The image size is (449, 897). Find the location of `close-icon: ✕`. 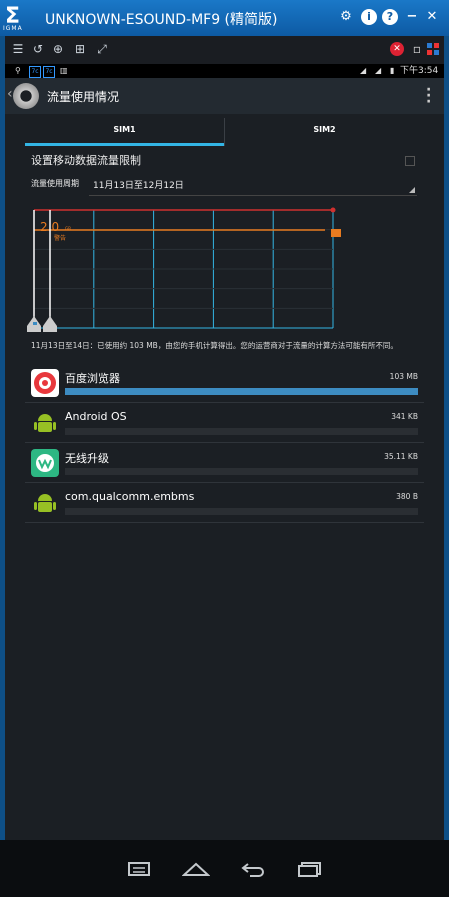

close-icon: ✕ is located at coordinates (432, 17).